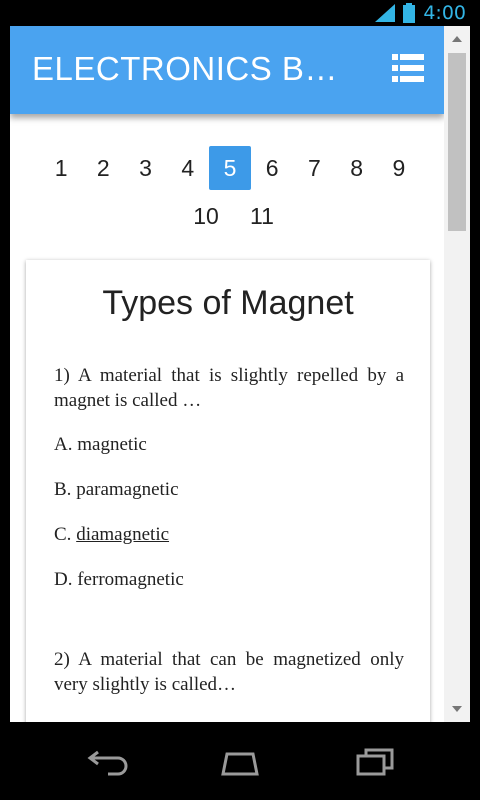 This screenshot has height=800, width=480. I want to click on page-7-button: 7, so click(314, 168).